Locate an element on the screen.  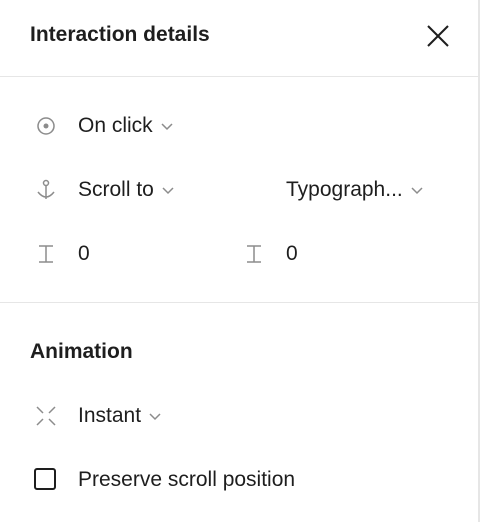
trigger-event-dropdown: On click is located at coordinates (126, 126).